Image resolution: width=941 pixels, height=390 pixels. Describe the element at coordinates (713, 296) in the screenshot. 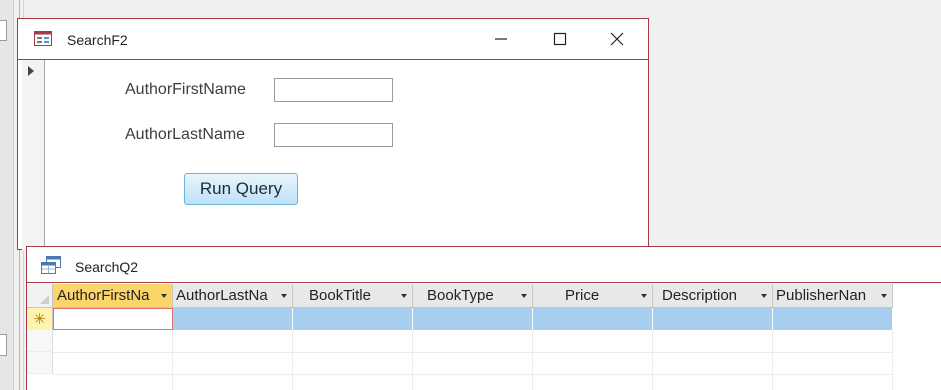

I see `column-header-description: Description` at that location.